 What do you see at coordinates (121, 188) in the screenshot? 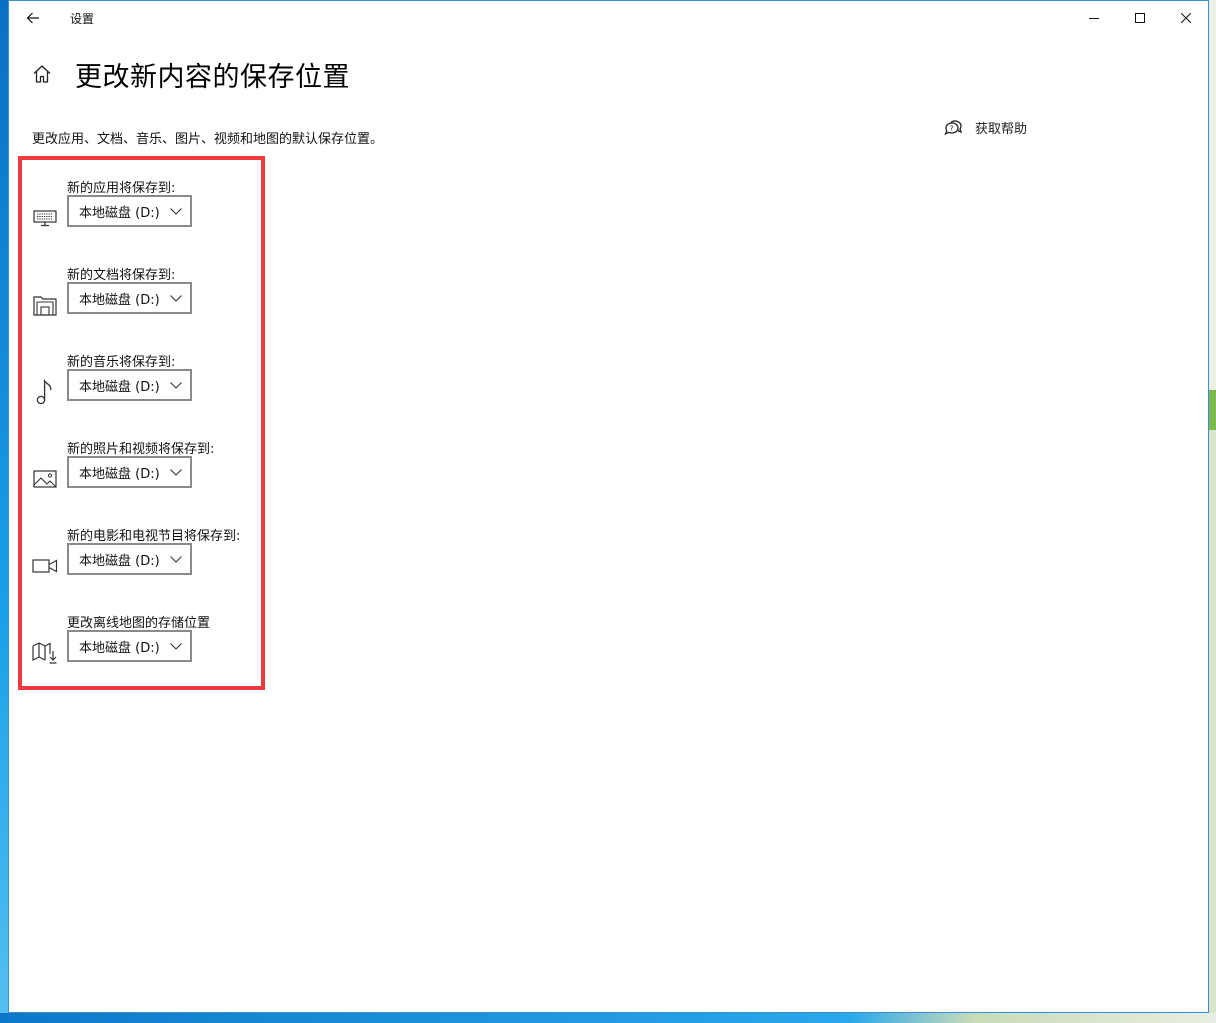
I see `setting-label: 新的应用将保存到:` at bounding box center [121, 188].